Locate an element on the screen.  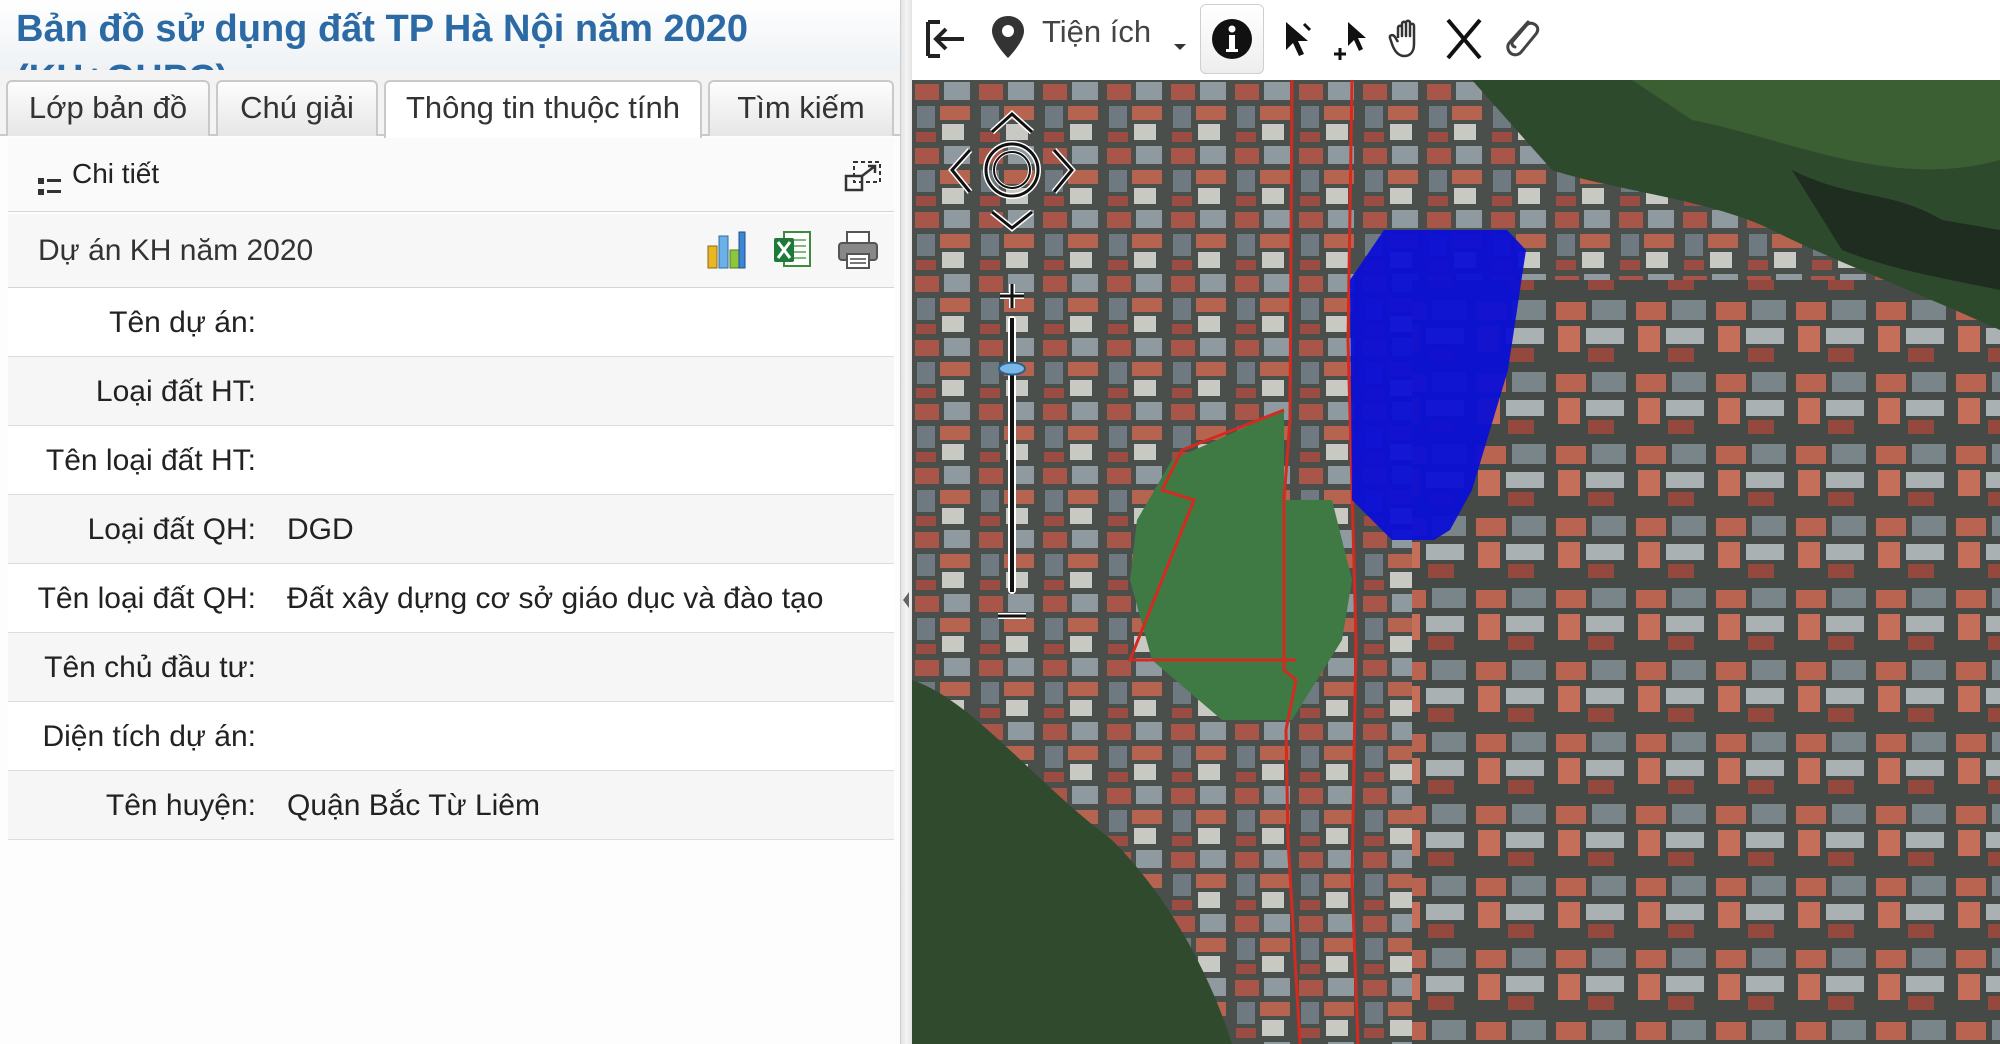
attribute-value: Quận Bắc Từ Liêm is located at coordinates (413, 805).